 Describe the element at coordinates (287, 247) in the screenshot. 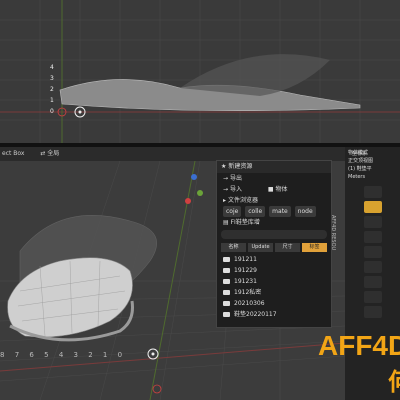

I see `tab-size: 尺寸` at that location.